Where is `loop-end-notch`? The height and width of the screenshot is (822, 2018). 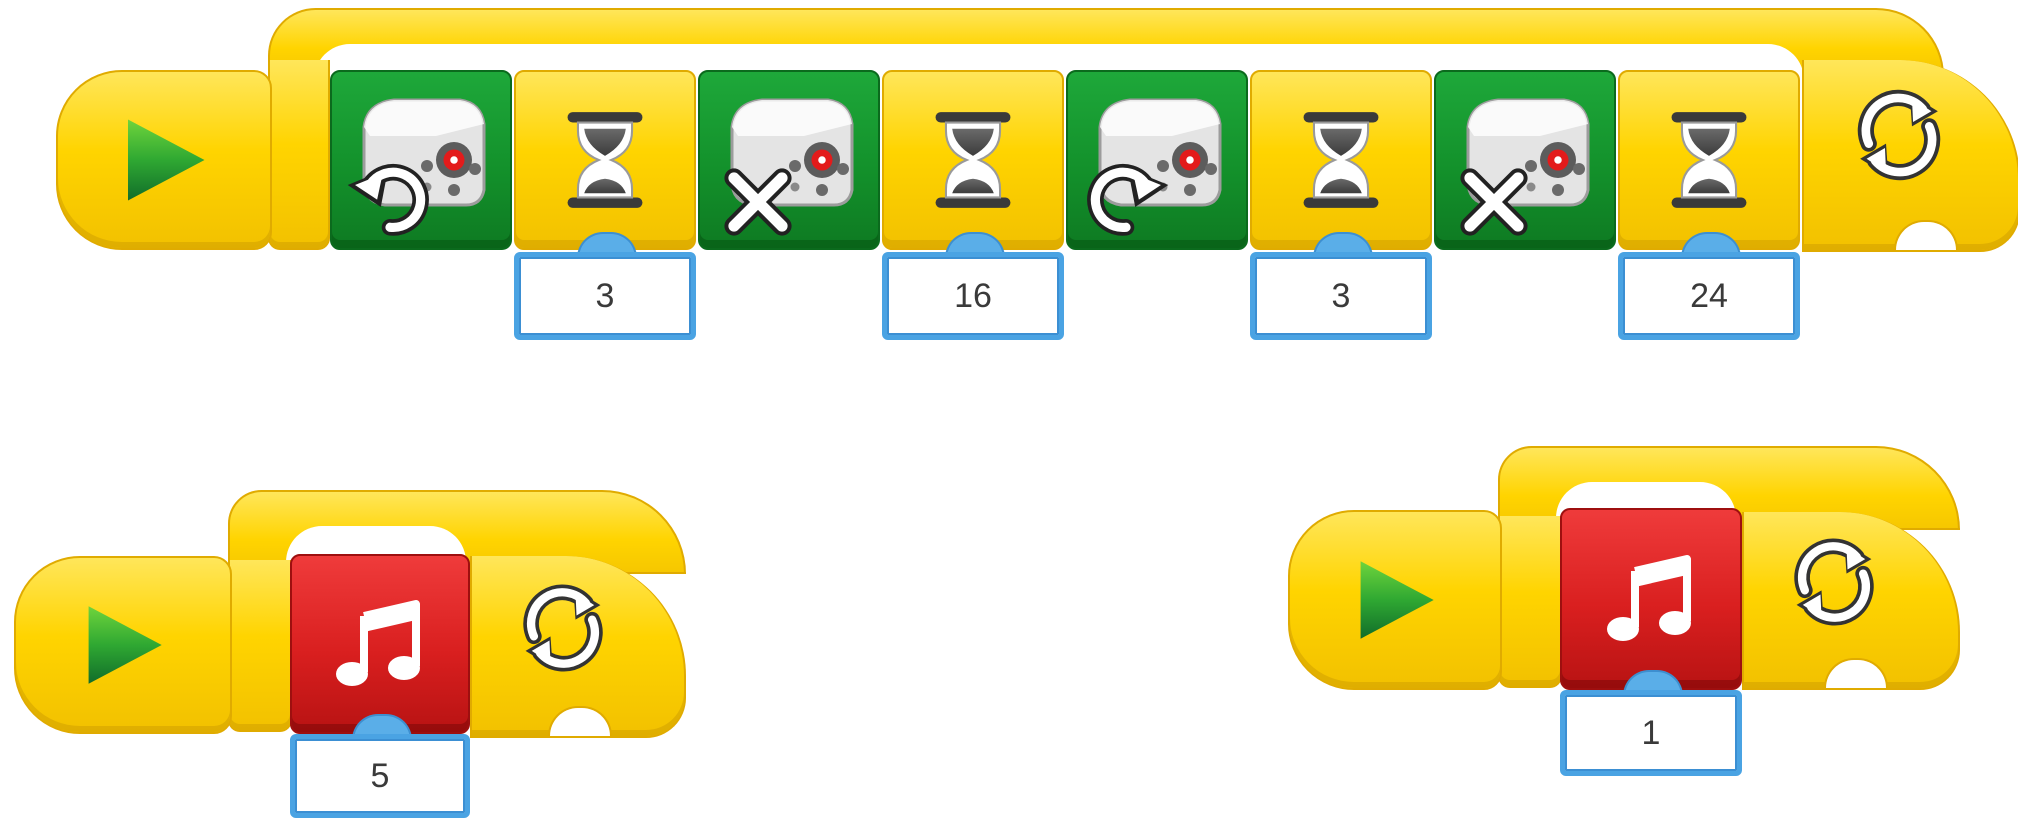
loop-end-notch is located at coordinates (1856, 673).